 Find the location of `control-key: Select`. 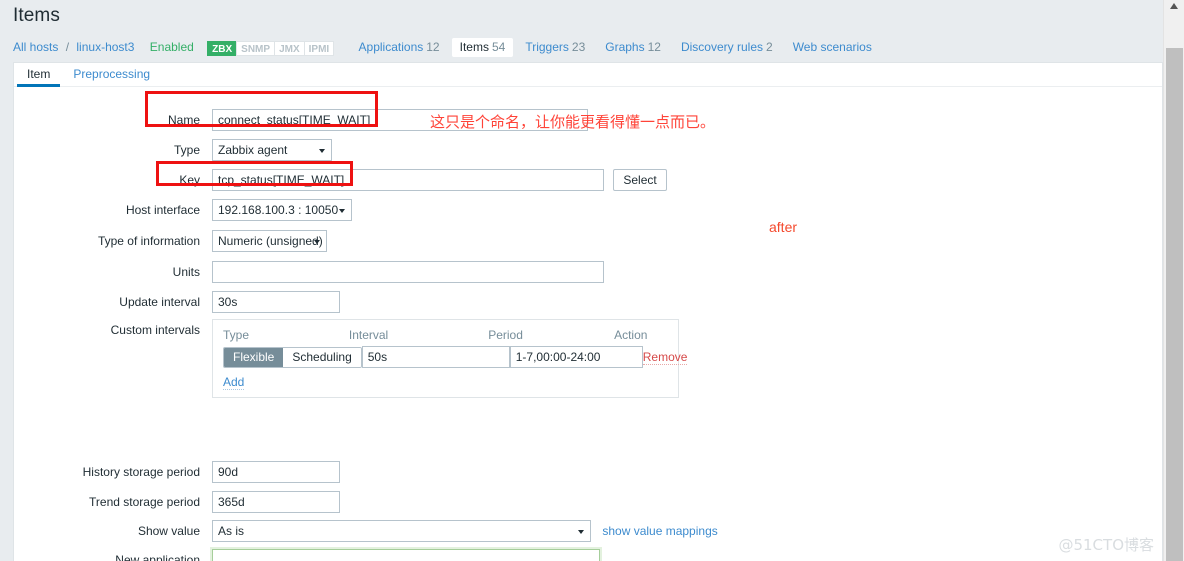

control-key: Select is located at coordinates (439, 180).